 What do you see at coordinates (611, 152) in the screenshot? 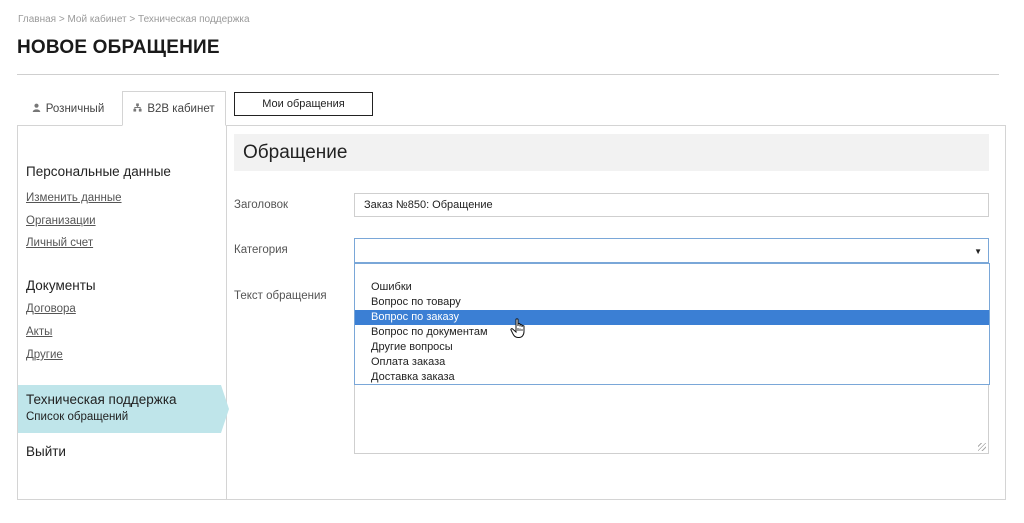
I see `form-header: Обращение` at bounding box center [611, 152].